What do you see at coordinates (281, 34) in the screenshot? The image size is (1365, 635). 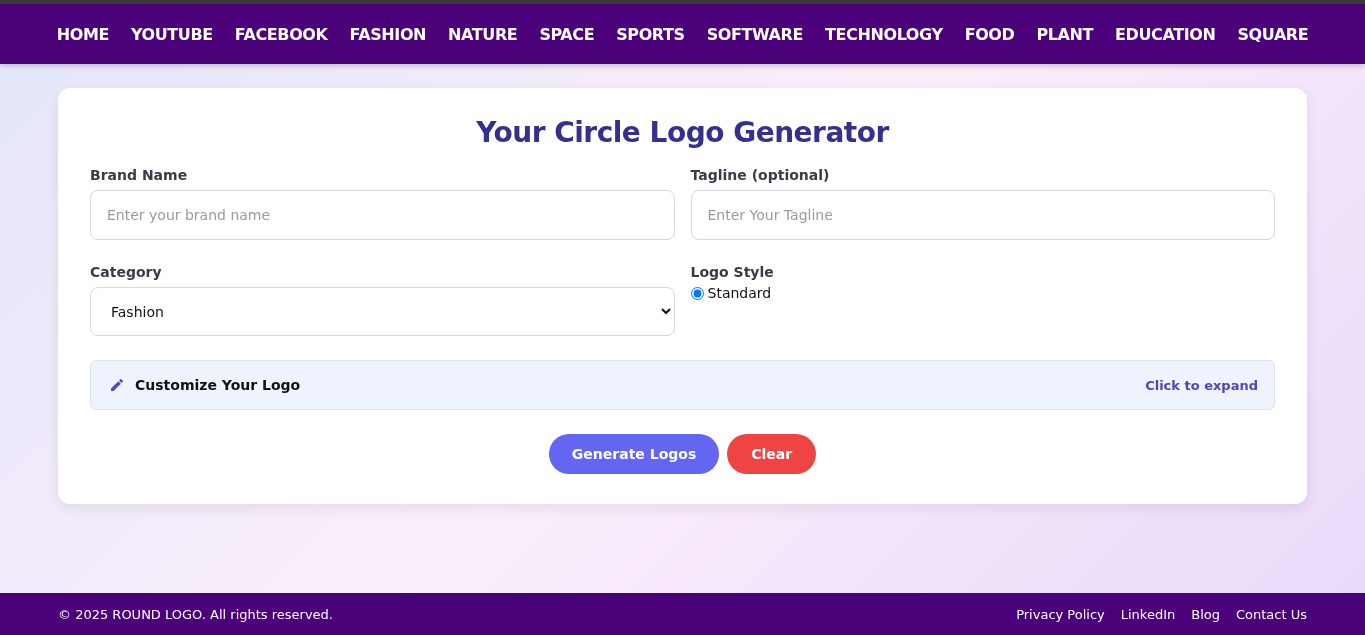 I see `nav-link: FACEBOOK` at bounding box center [281, 34].